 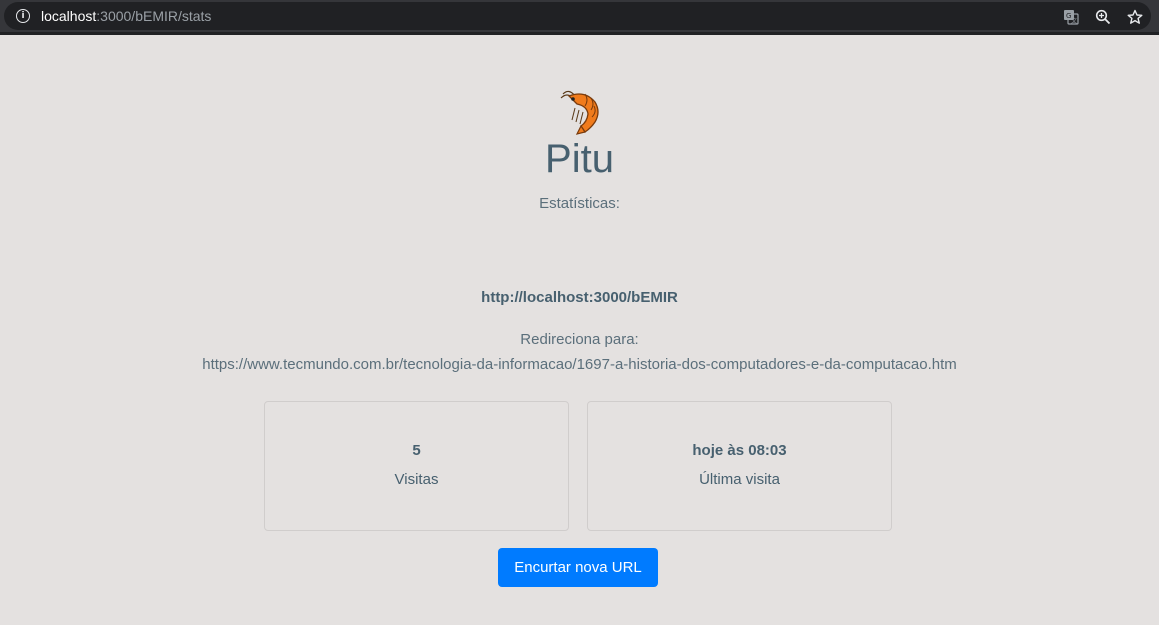 What do you see at coordinates (739, 479) in the screenshot?
I see `last-visit-label: Última visita` at bounding box center [739, 479].